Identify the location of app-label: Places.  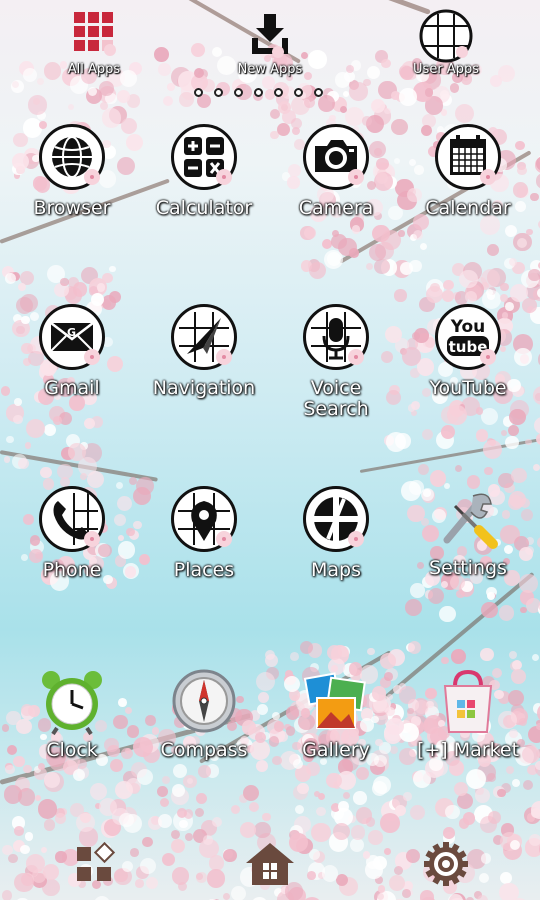
(204, 570).